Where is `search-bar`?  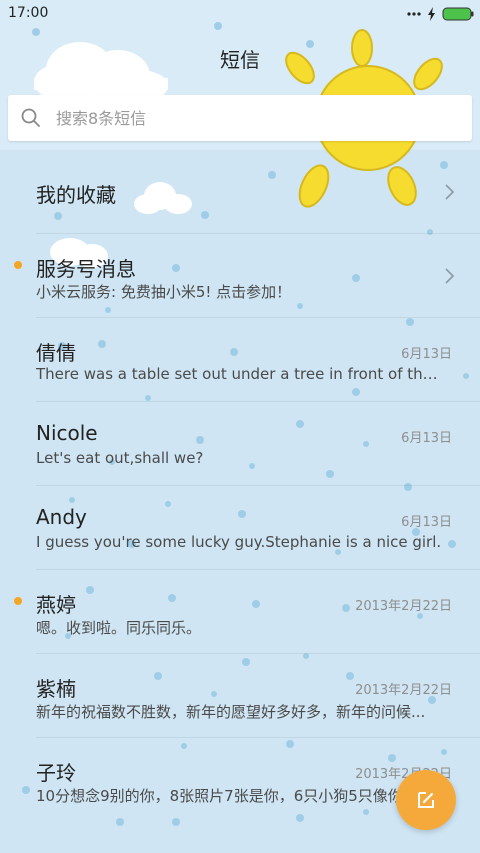
search-bar is located at coordinates (240, 118).